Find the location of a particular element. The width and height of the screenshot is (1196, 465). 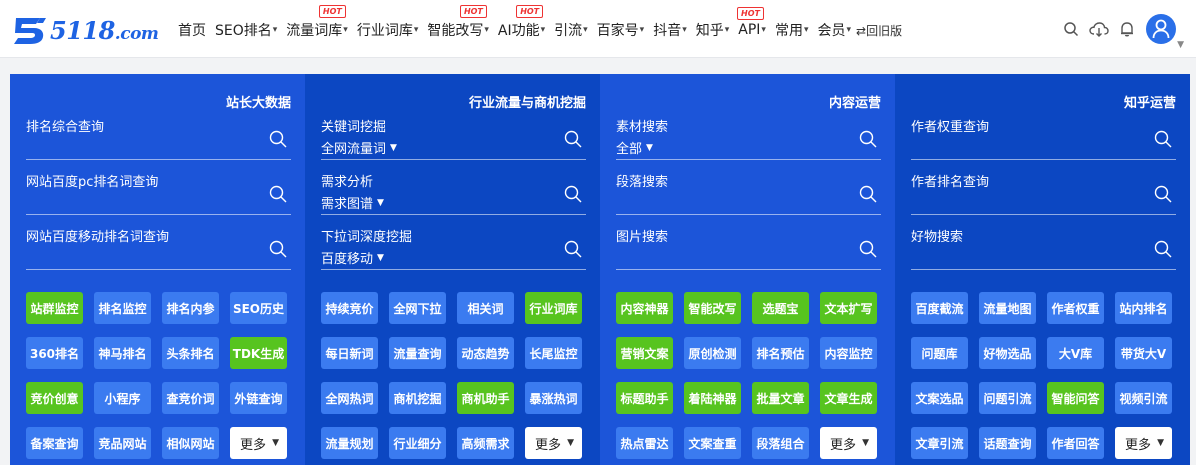

tool-button: 持续竞价 is located at coordinates (349, 308).